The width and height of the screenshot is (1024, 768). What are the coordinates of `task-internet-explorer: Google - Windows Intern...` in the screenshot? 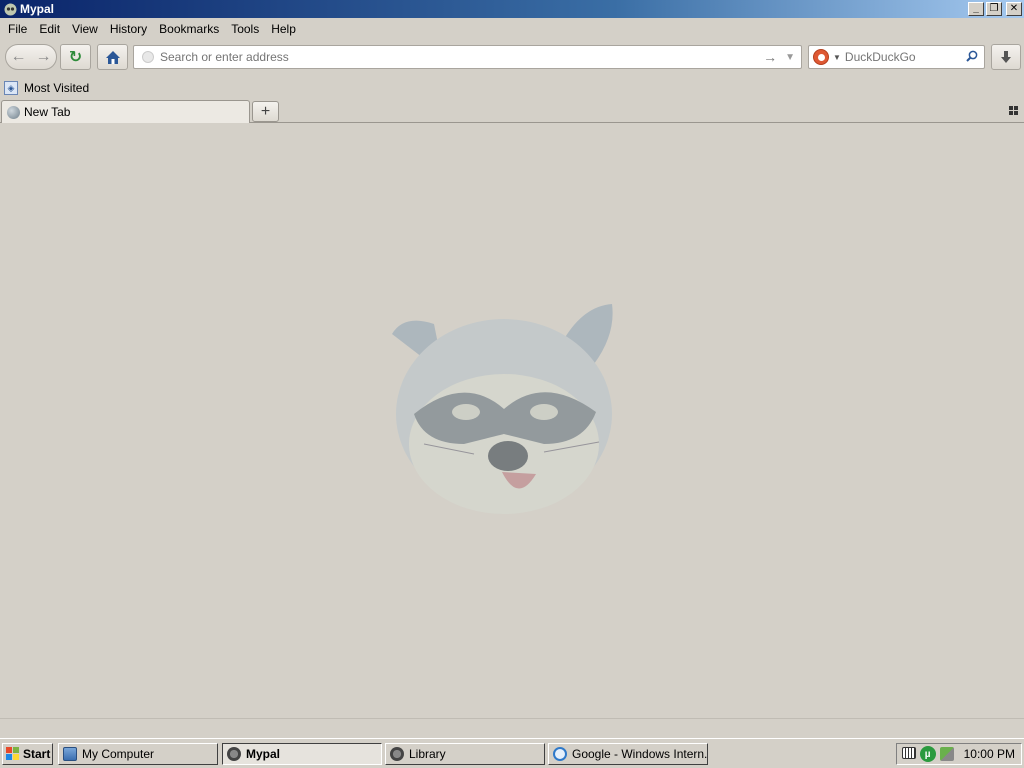 It's located at (628, 754).